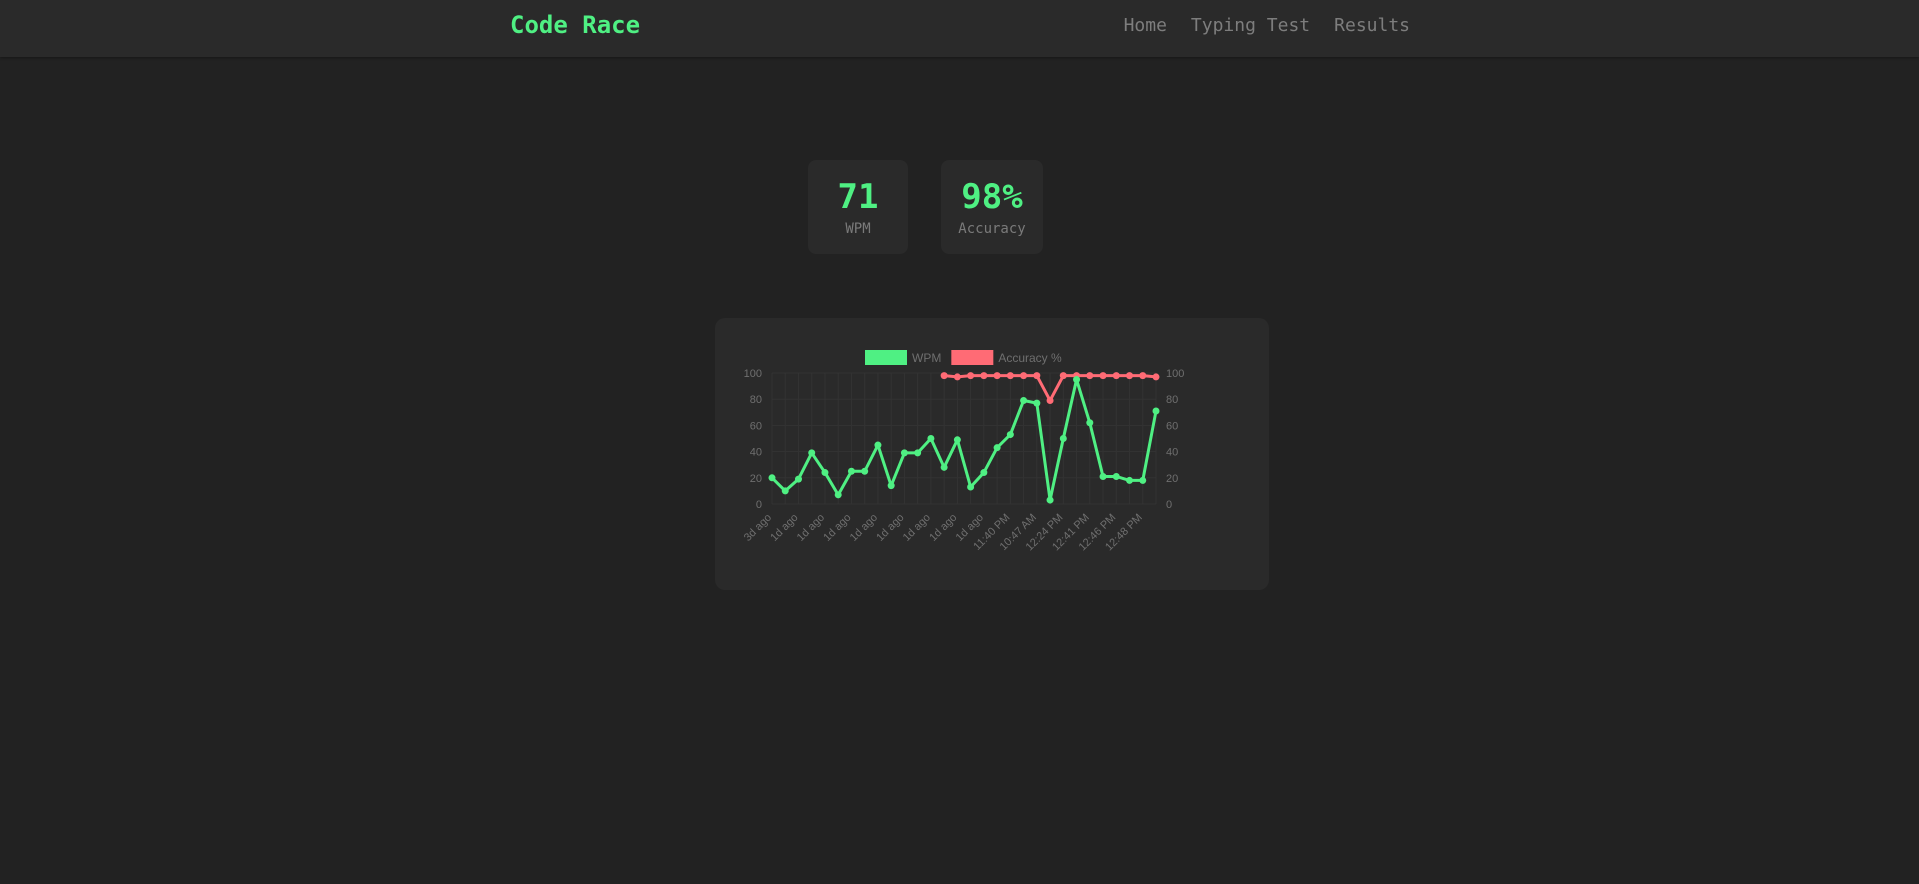 The image size is (1919, 884). Describe the element at coordinates (1172, 453) in the screenshot. I see `y-axis-right-tick-label: 40` at that location.